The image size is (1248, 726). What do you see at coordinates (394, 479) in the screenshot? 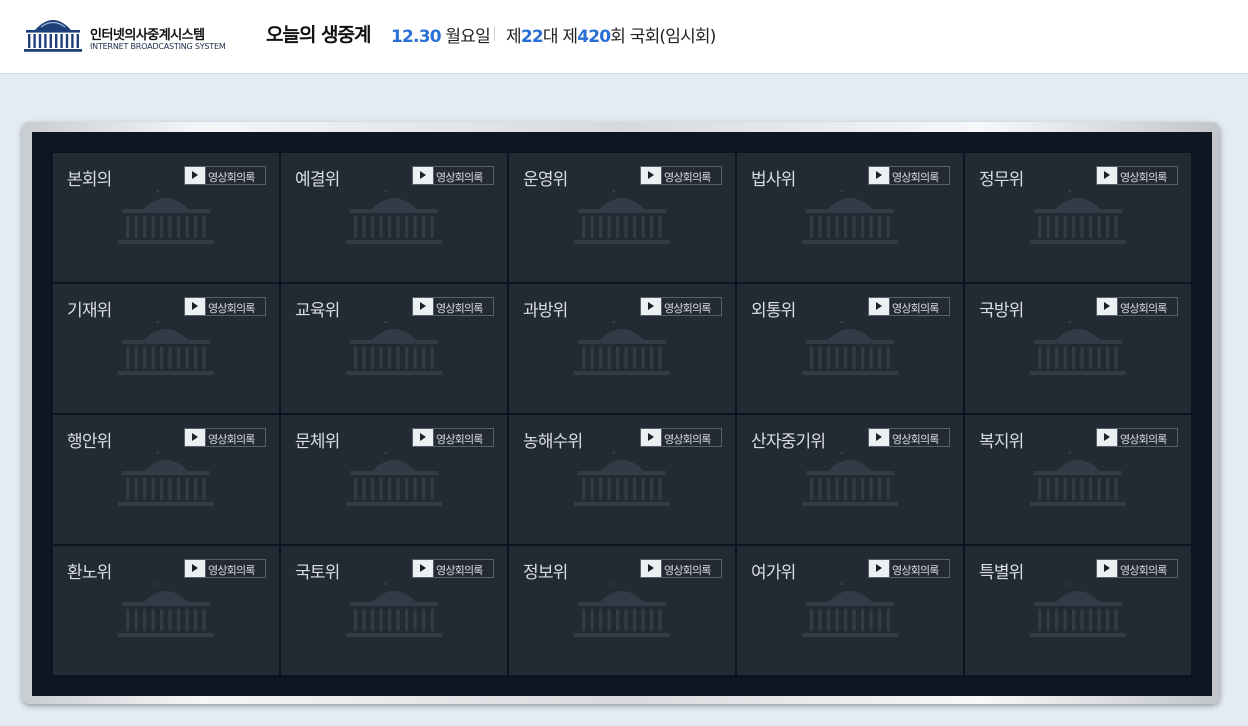
I see `committee-tile-12: 문체위 영상회의록` at bounding box center [394, 479].